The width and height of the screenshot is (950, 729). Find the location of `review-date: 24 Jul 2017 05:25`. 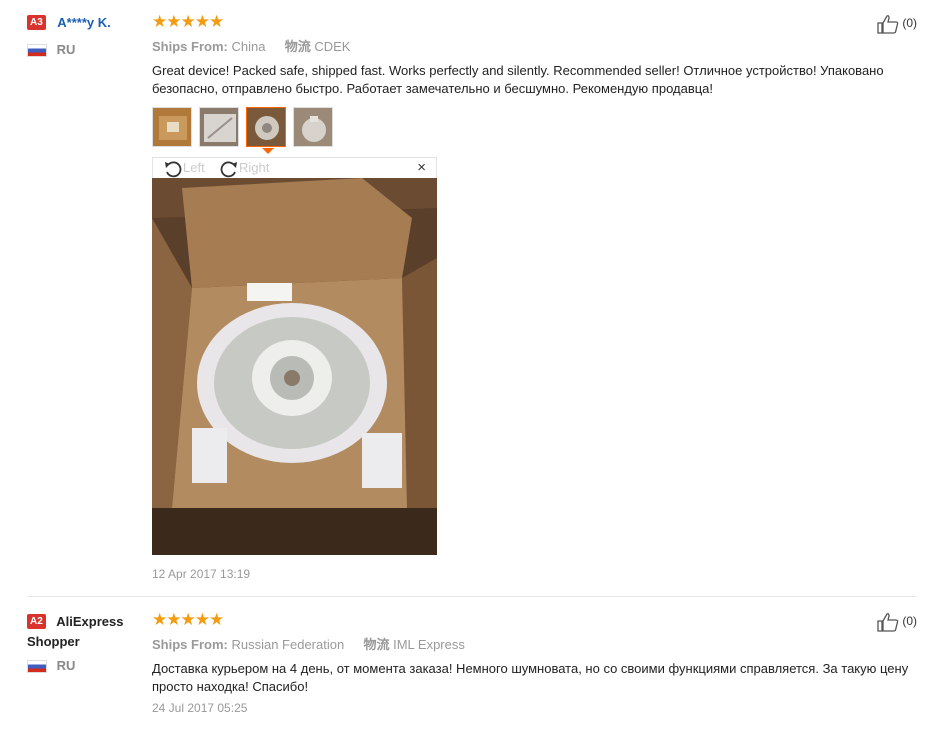

review-date: 24 Jul 2017 05:25 is located at coordinates (200, 708).